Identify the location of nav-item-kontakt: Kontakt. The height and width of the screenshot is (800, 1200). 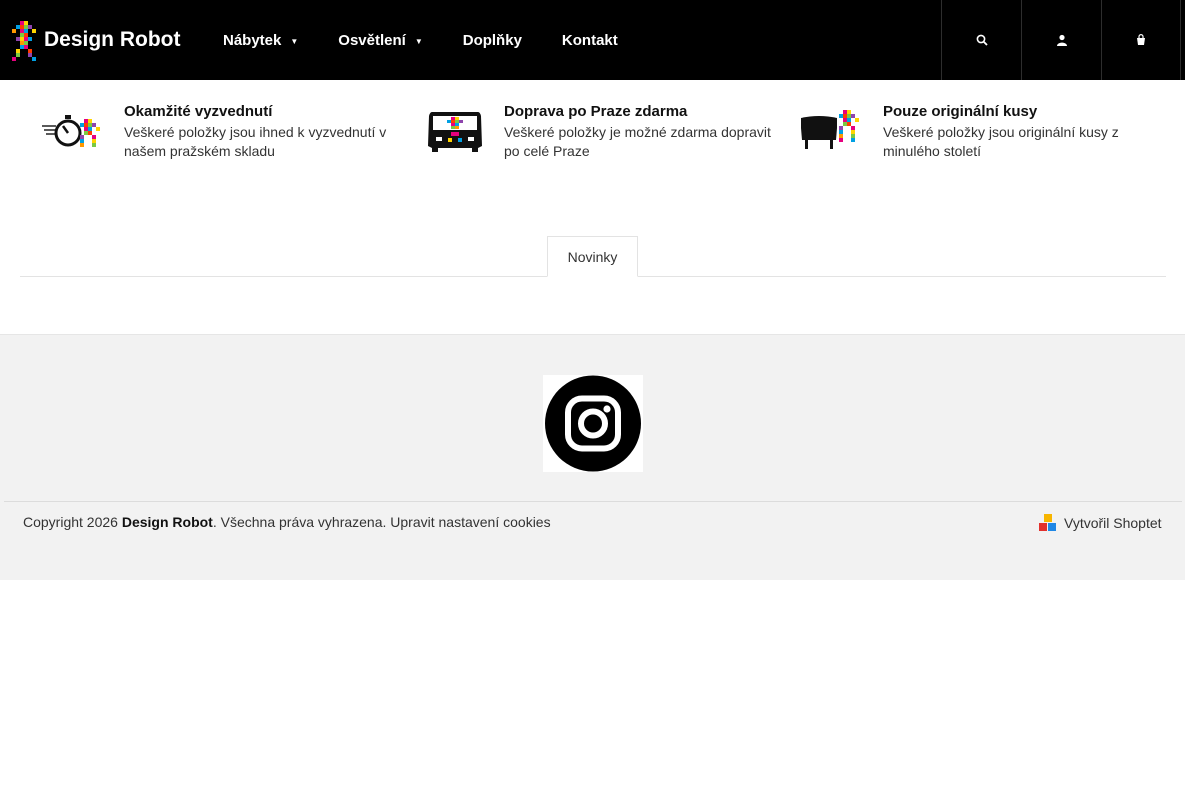
(590, 40).